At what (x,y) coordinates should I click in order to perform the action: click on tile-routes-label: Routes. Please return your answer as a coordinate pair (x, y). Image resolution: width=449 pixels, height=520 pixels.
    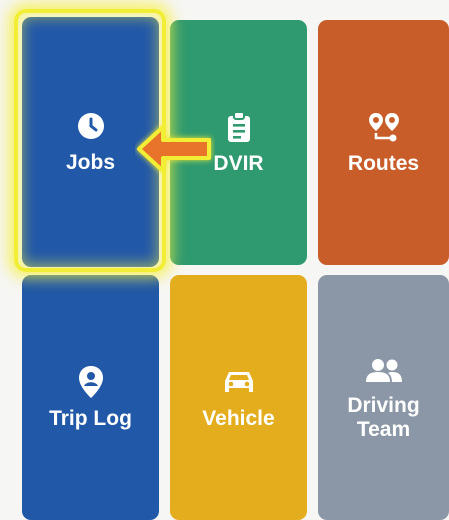
    Looking at the image, I should click on (383, 163).